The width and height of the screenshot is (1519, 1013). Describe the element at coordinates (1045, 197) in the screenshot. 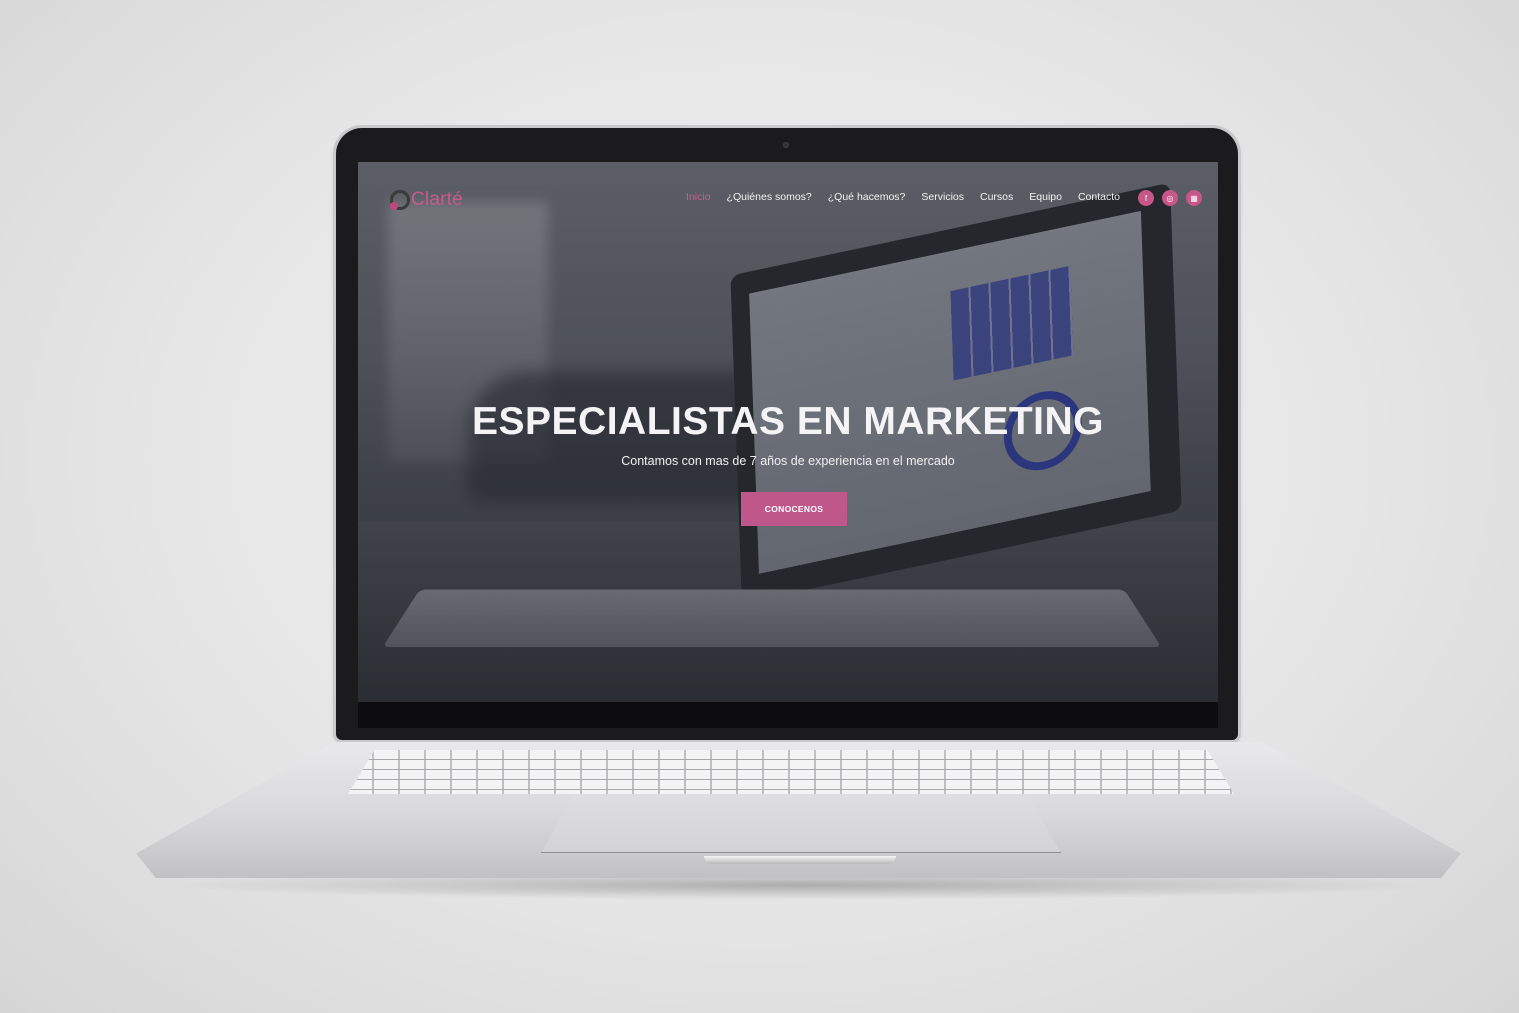

I see `nav-item-equipo: Equipo` at that location.